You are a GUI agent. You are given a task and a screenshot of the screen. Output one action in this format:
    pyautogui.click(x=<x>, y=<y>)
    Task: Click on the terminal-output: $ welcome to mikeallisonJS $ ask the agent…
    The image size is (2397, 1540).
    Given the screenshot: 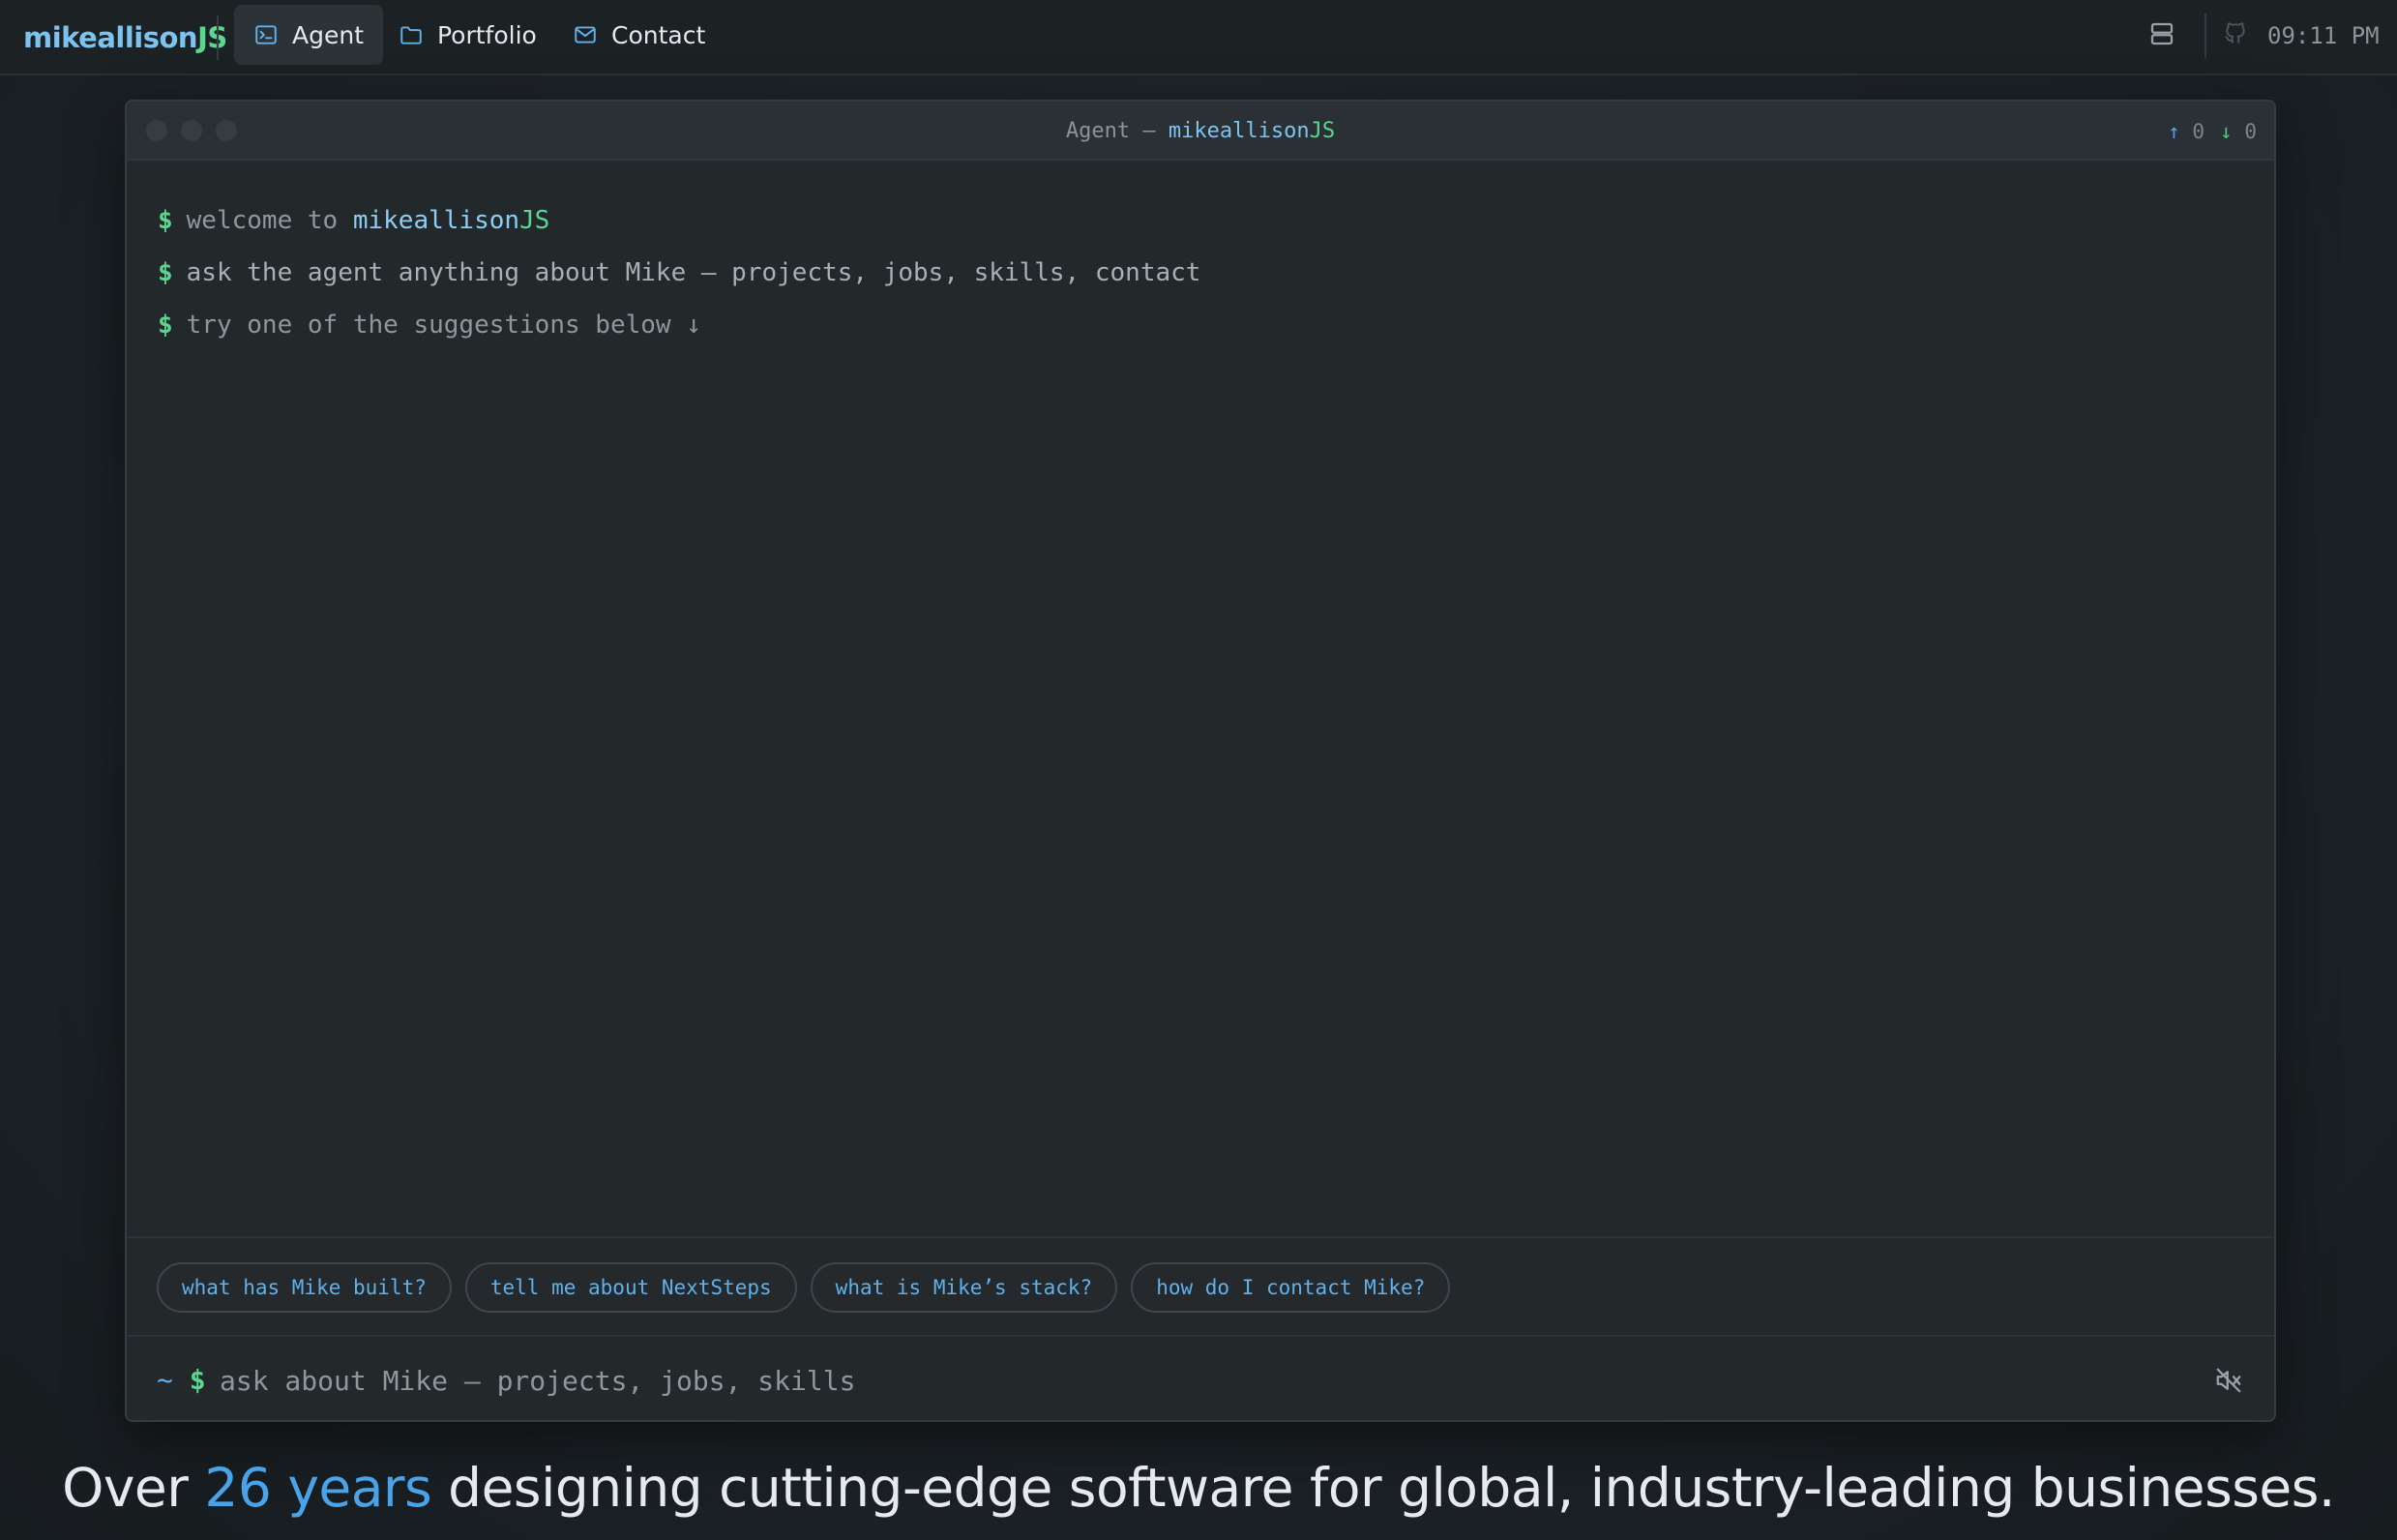 What is the action you would take?
    pyautogui.click(x=1200, y=272)
    